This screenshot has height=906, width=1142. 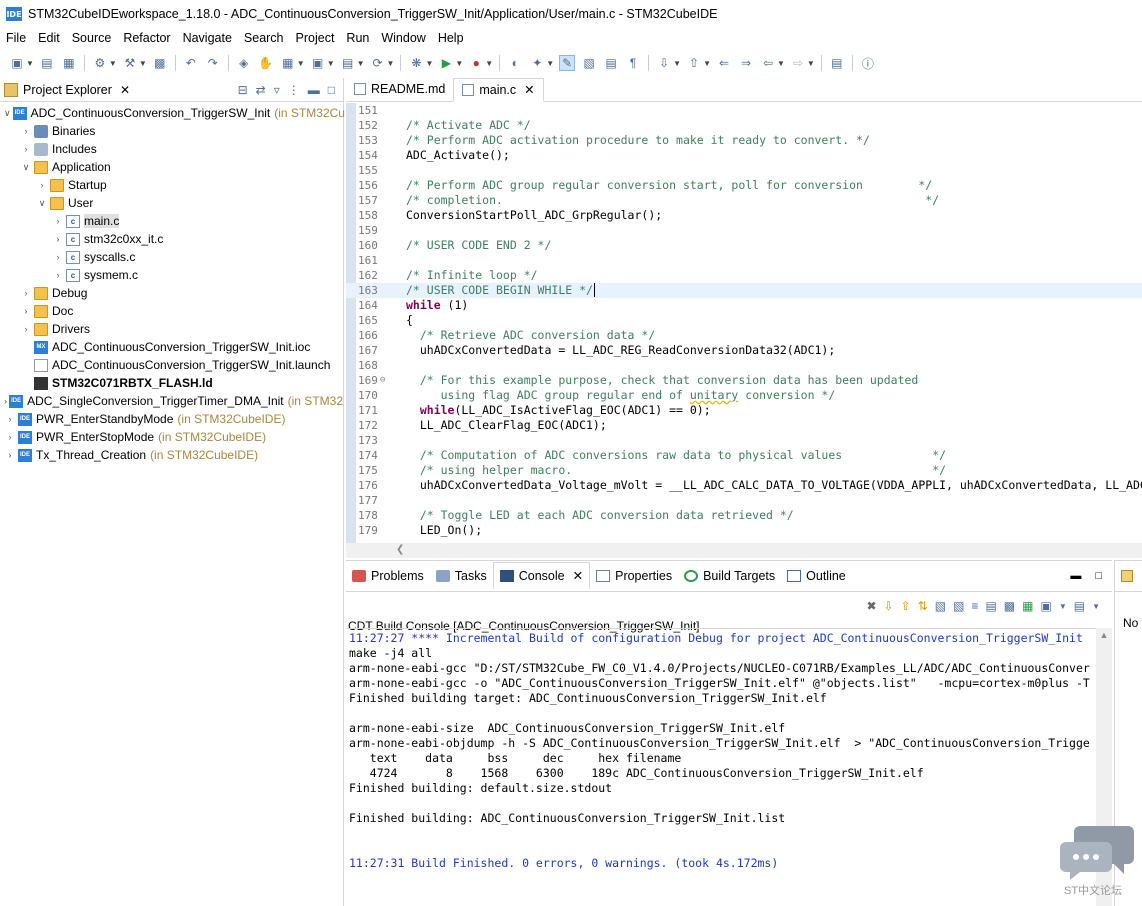 I want to click on binary-icon: ▩, so click(x=160, y=63).